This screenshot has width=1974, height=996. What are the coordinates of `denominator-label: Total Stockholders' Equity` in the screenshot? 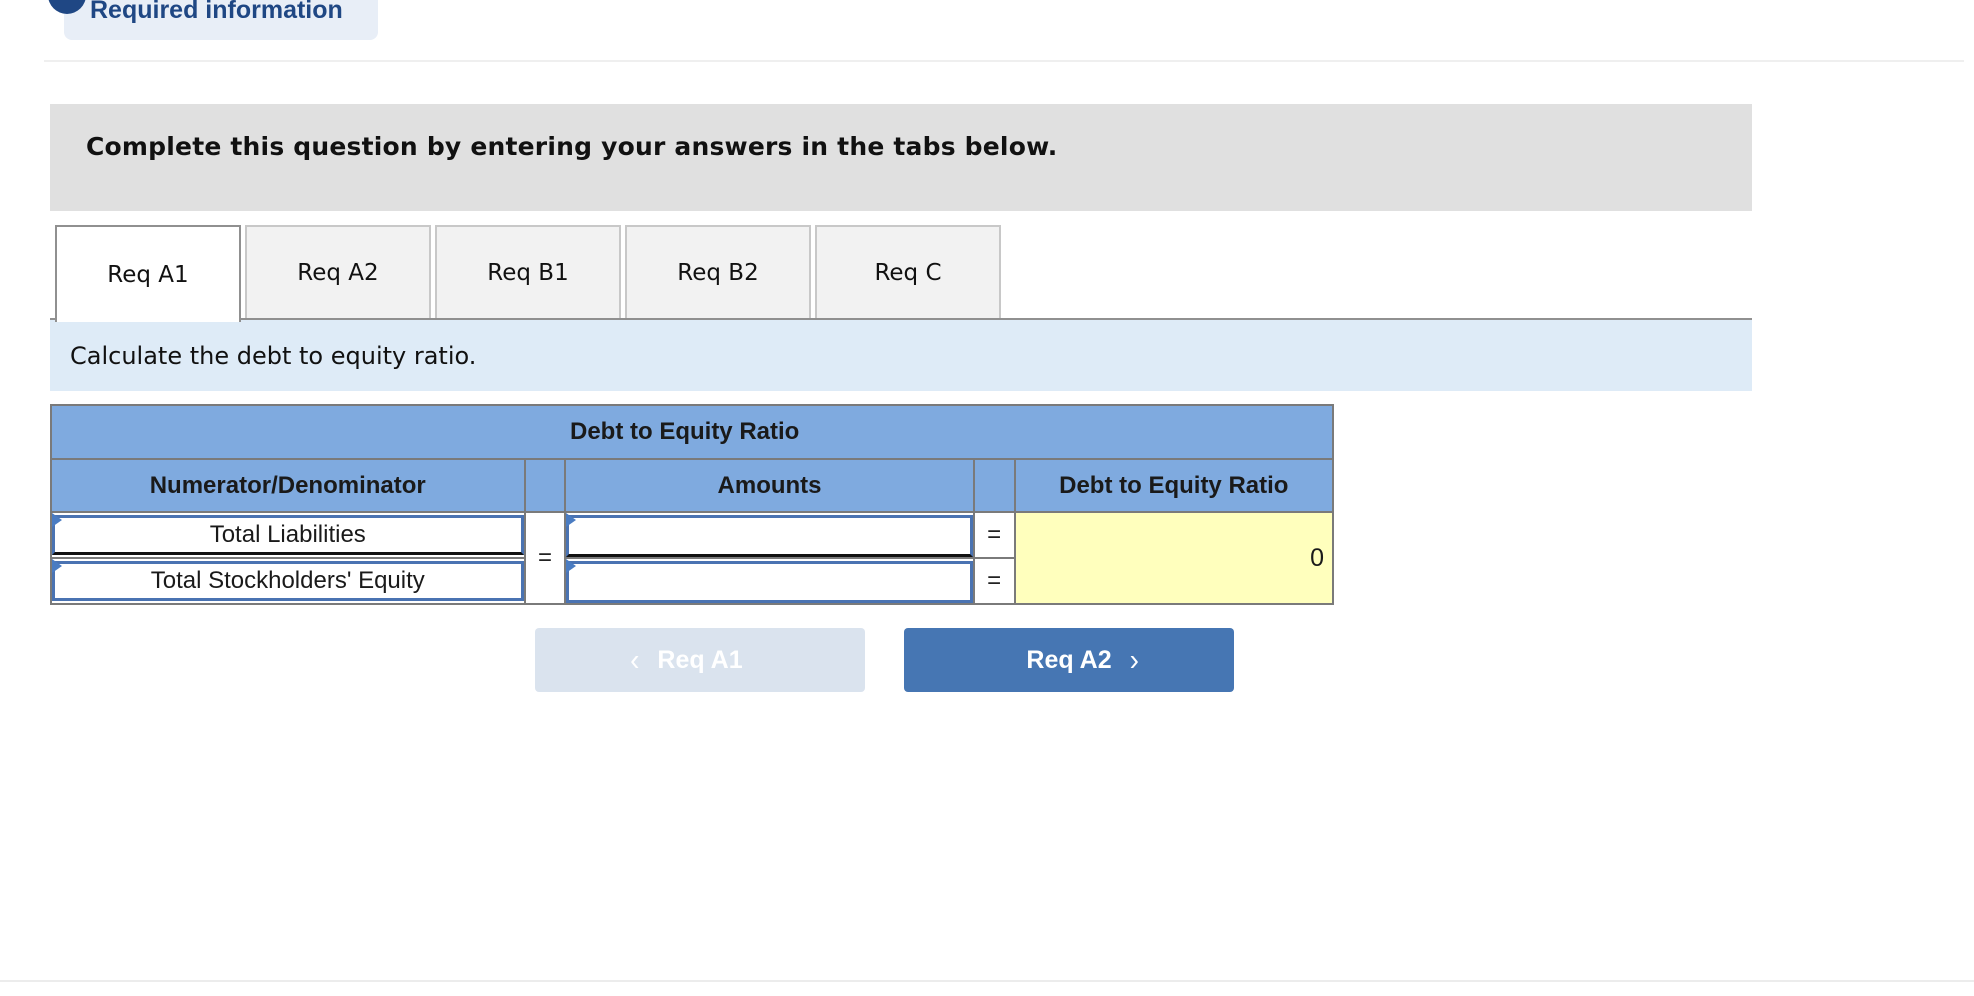 It's located at (288, 581).